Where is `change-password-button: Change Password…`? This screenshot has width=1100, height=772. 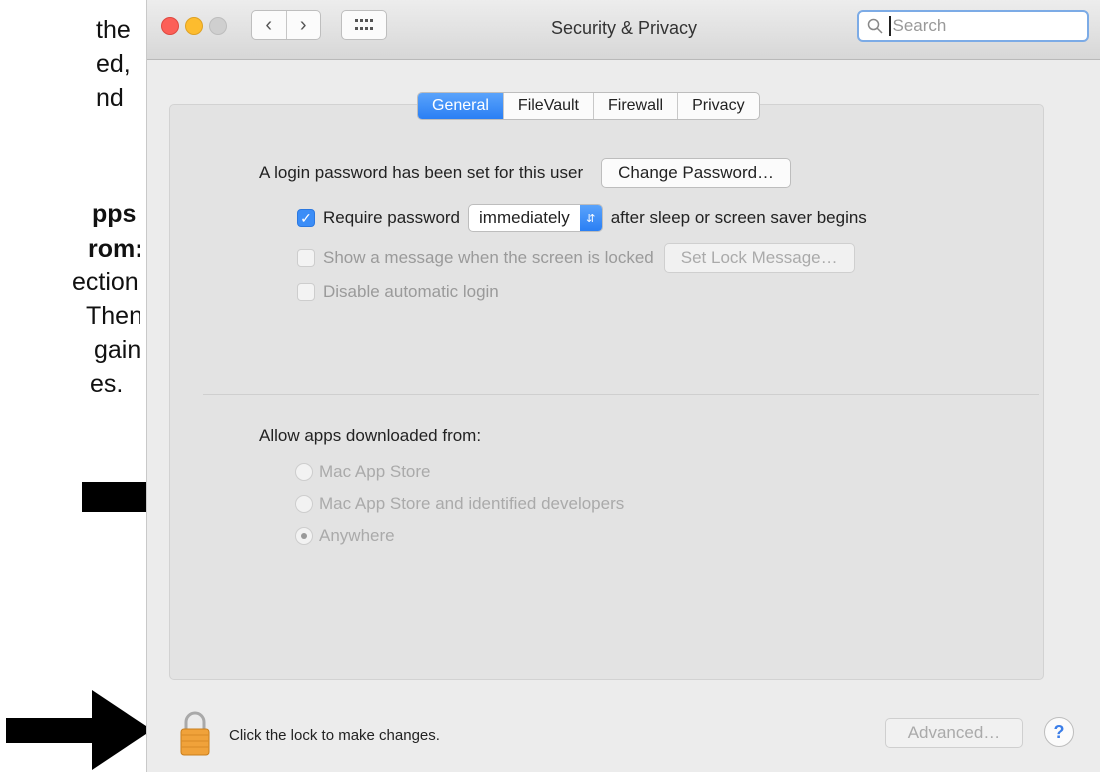 change-password-button: Change Password… is located at coordinates (696, 173).